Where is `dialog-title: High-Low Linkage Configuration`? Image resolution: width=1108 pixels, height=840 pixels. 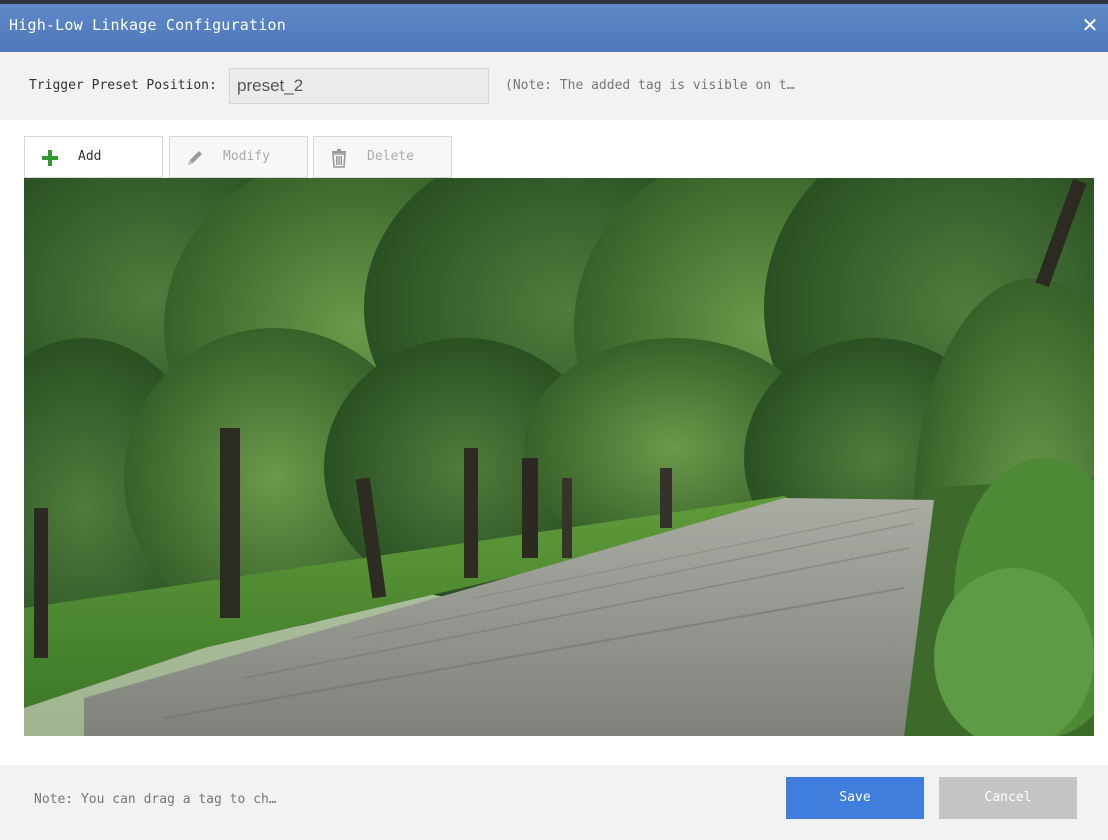
dialog-title: High-Low Linkage Configuration is located at coordinates (147, 25).